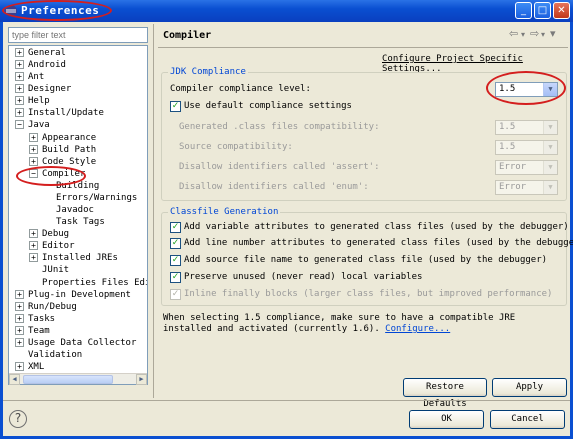 The height and width of the screenshot is (439, 573). What do you see at coordinates (523, 10) in the screenshot?
I see `minimize-button: _` at bounding box center [523, 10].